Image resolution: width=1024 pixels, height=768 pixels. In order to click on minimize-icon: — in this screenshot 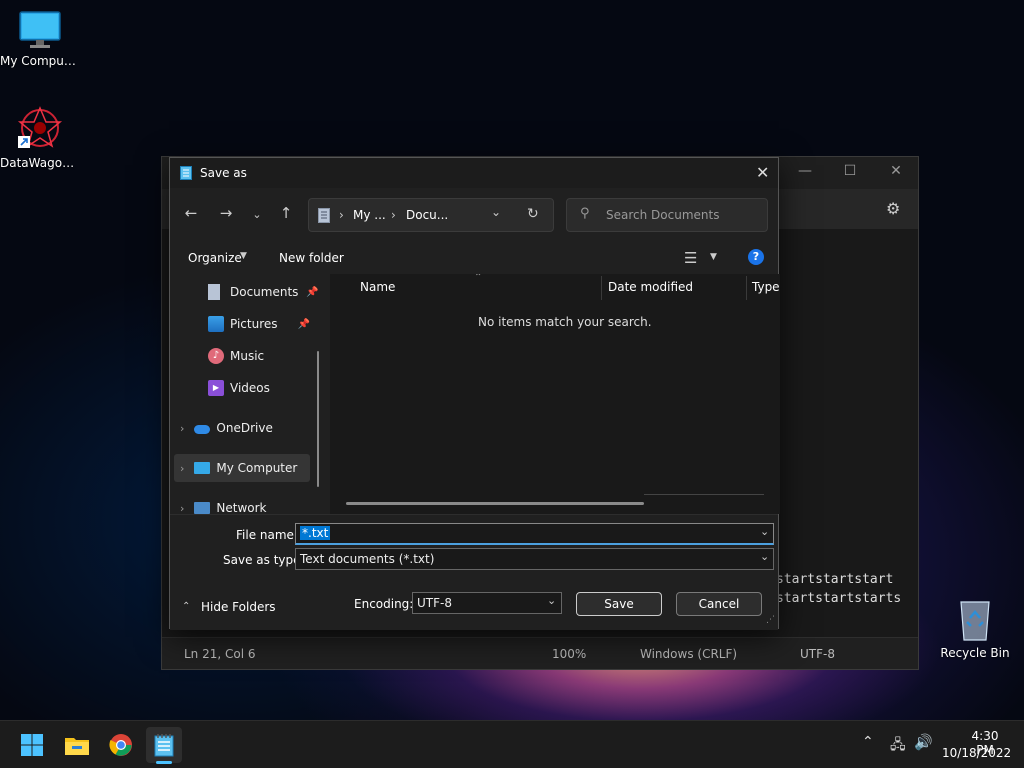, I will do `click(805, 171)`.